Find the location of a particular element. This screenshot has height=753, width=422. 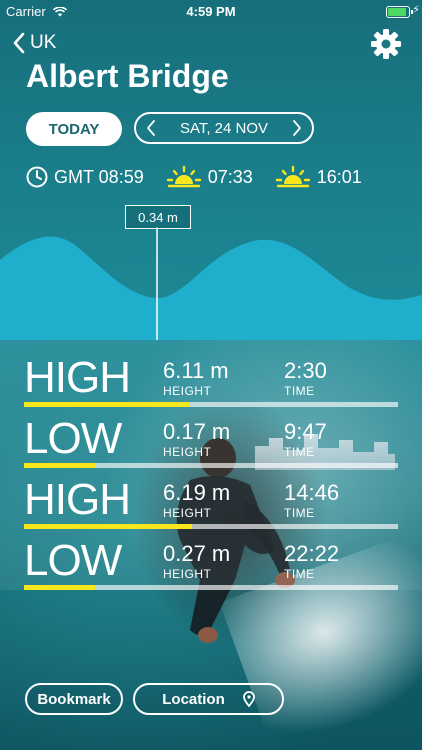

tide-height: 6.11 m is located at coordinates (196, 370).